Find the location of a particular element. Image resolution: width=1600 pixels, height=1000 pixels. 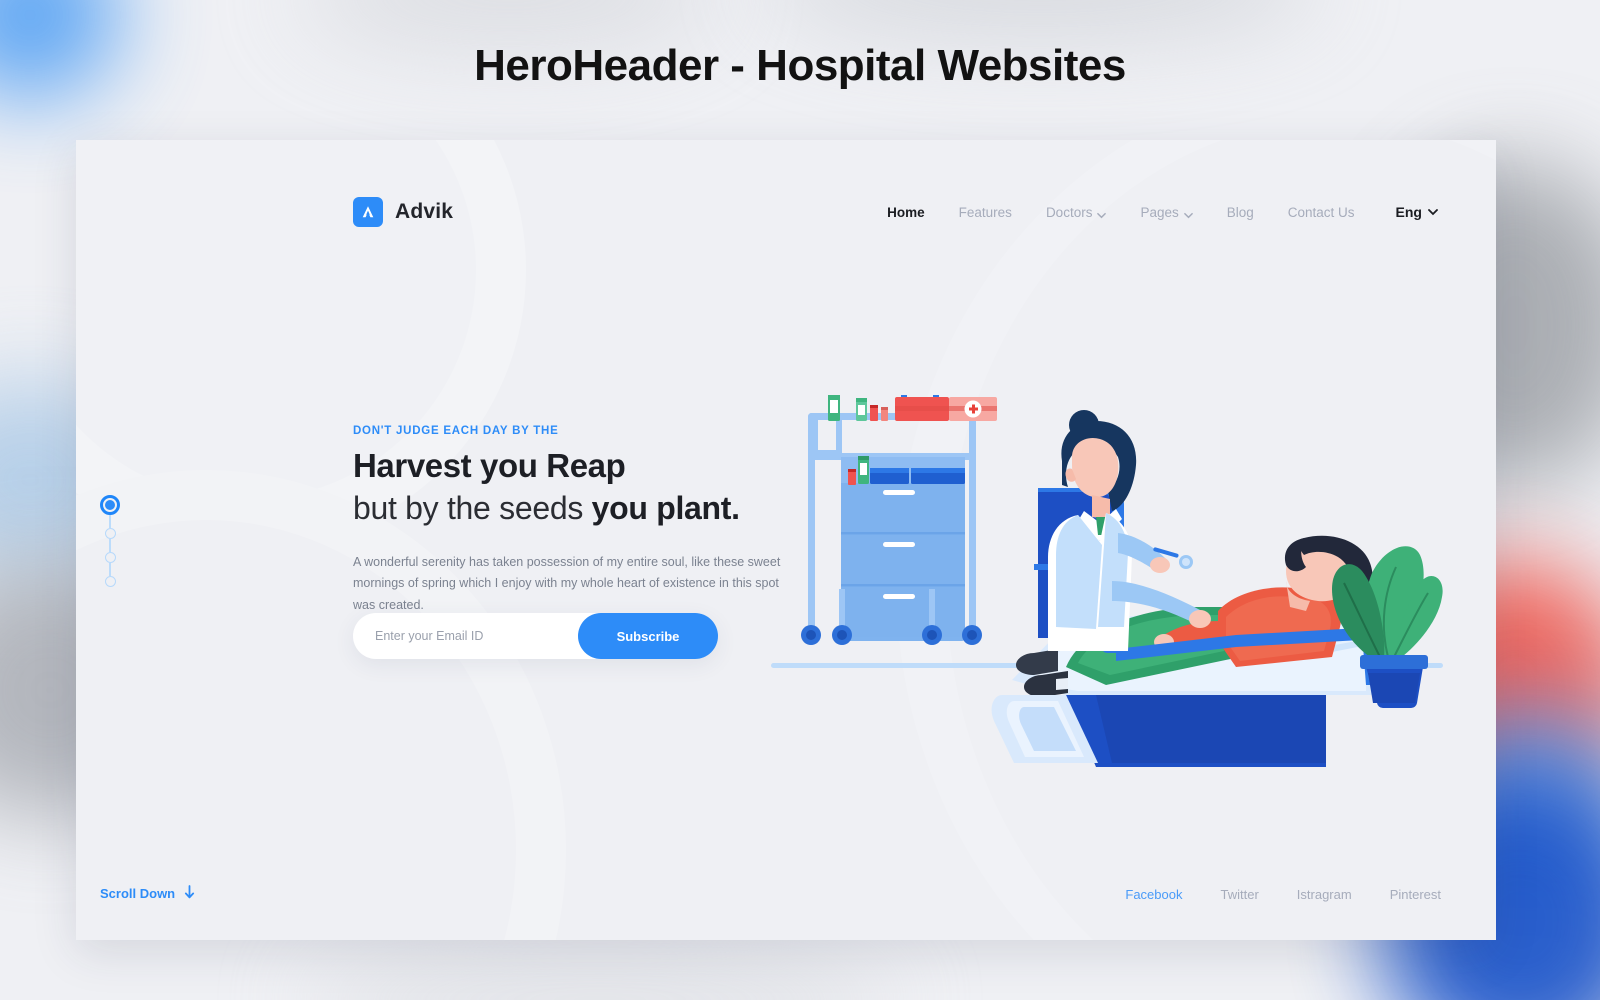

social-link-instagram: Istragram is located at coordinates (1324, 894).